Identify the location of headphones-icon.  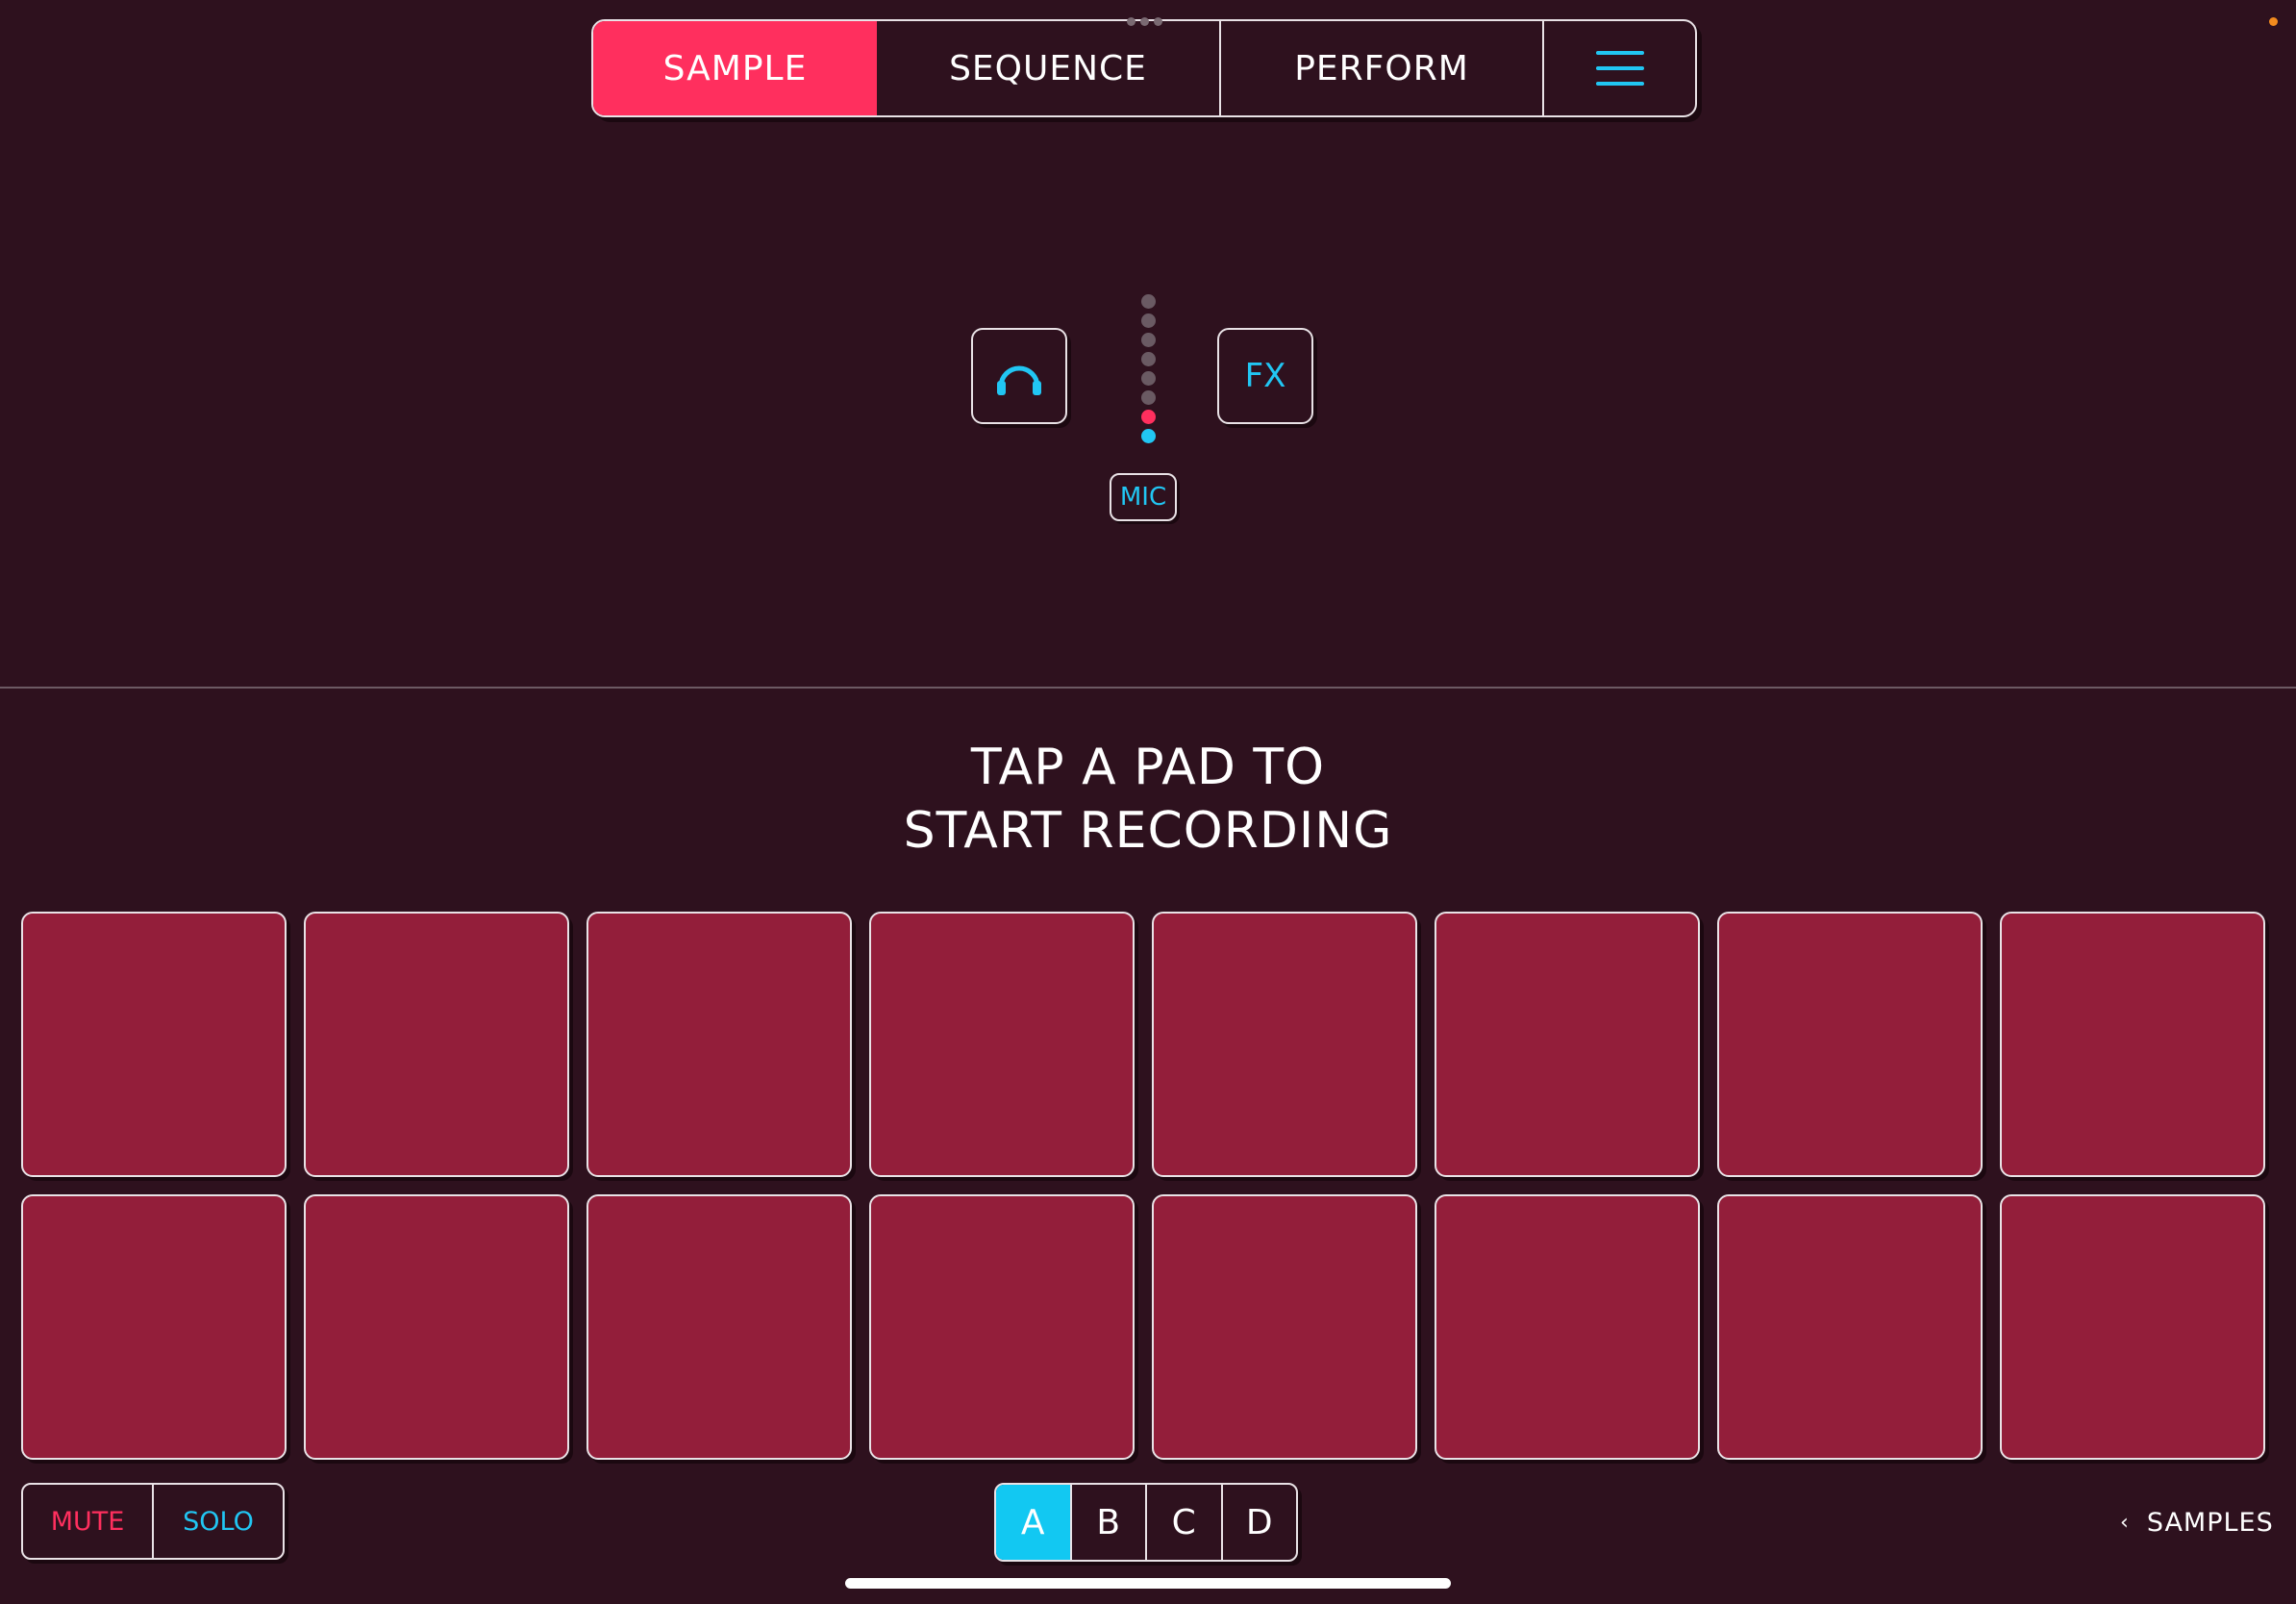
(1019, 380).